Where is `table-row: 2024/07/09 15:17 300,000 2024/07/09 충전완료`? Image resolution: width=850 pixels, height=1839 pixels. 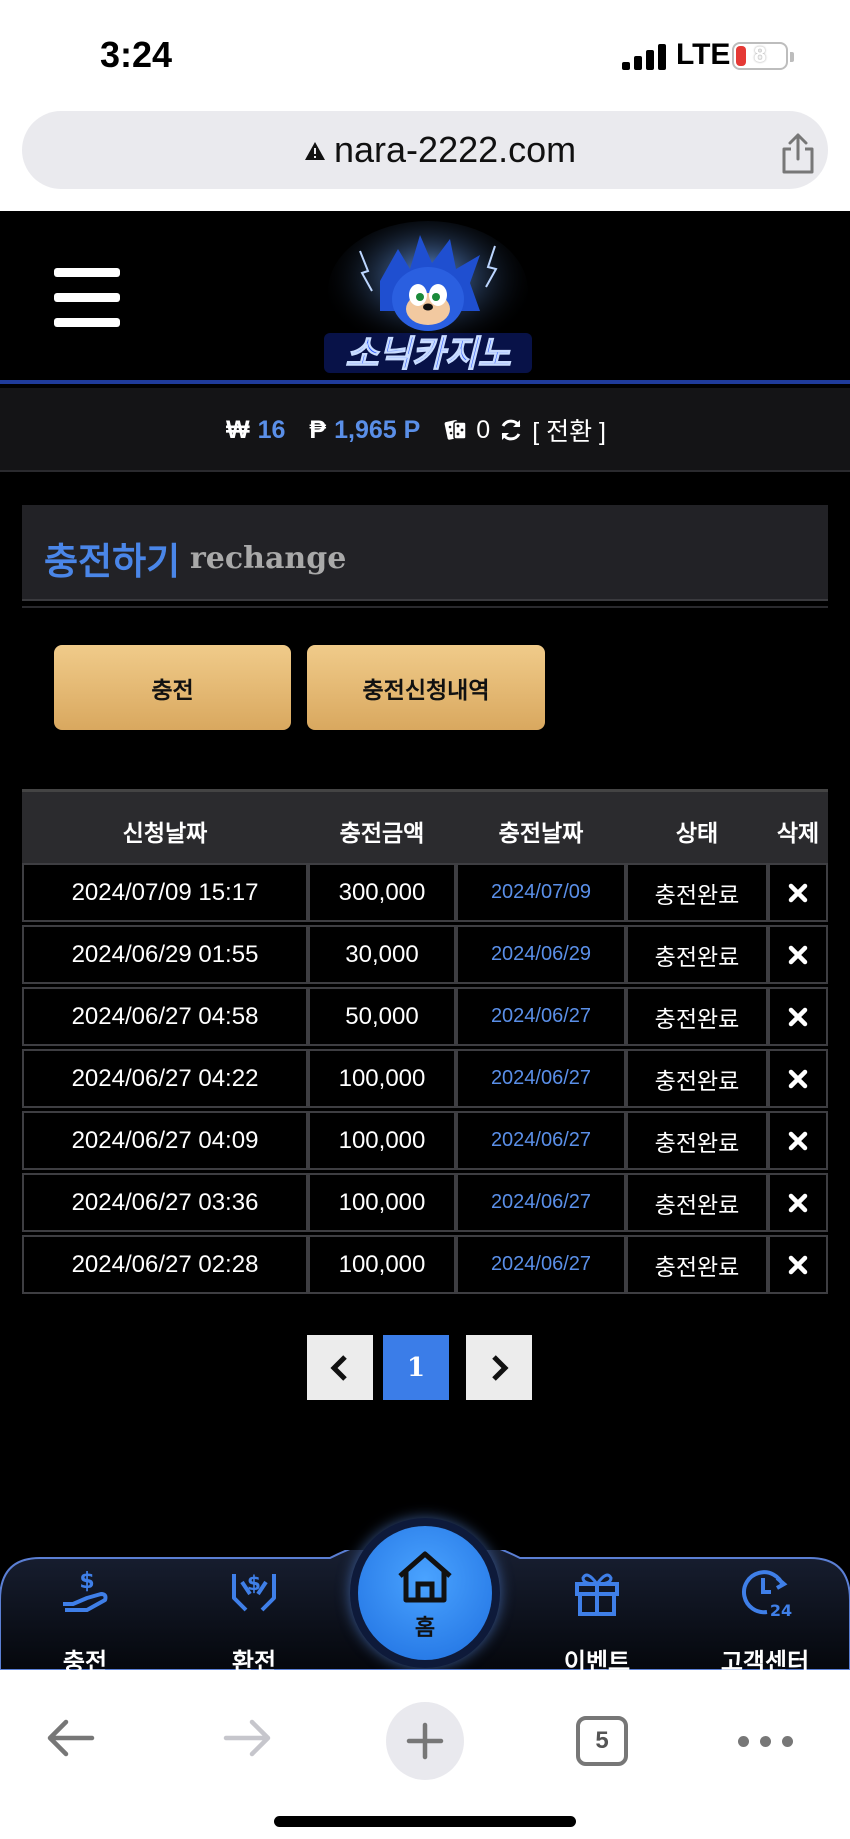 table-row: 2024/07/09 15:17 300,000 2024/07/09 충전완료 is located at coordinates (425, 894).